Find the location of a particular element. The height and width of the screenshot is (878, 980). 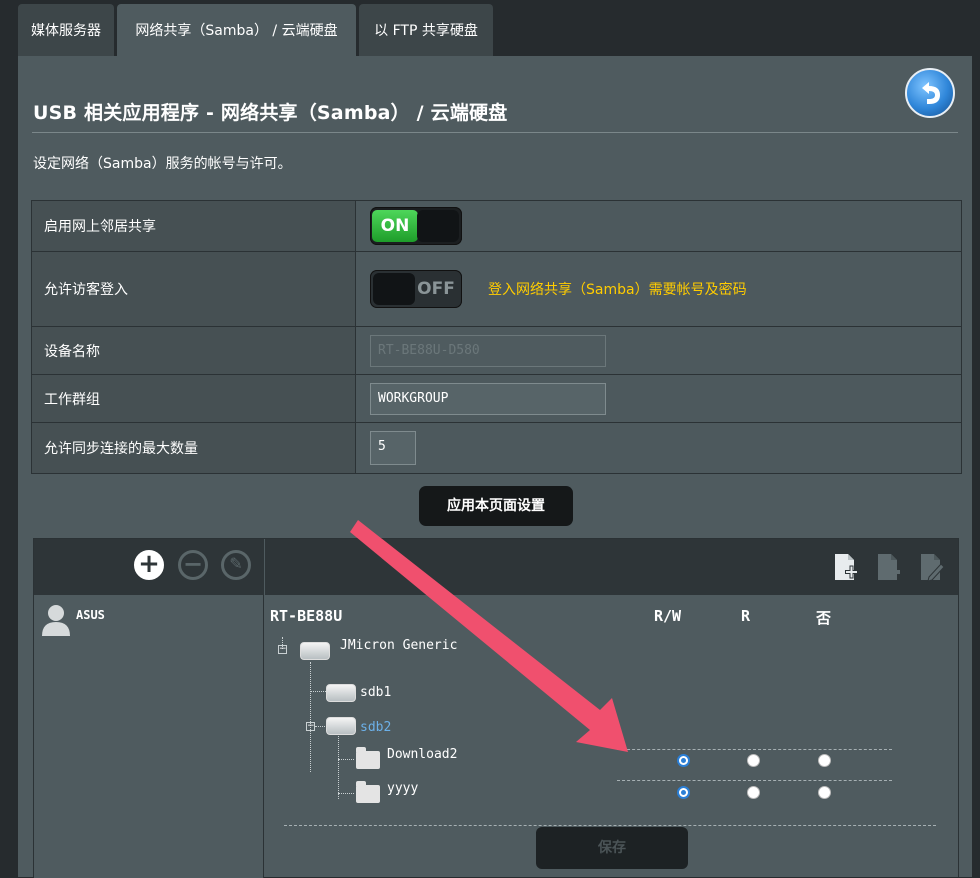

download2-rw-radio is located at coordinates (683, 760).